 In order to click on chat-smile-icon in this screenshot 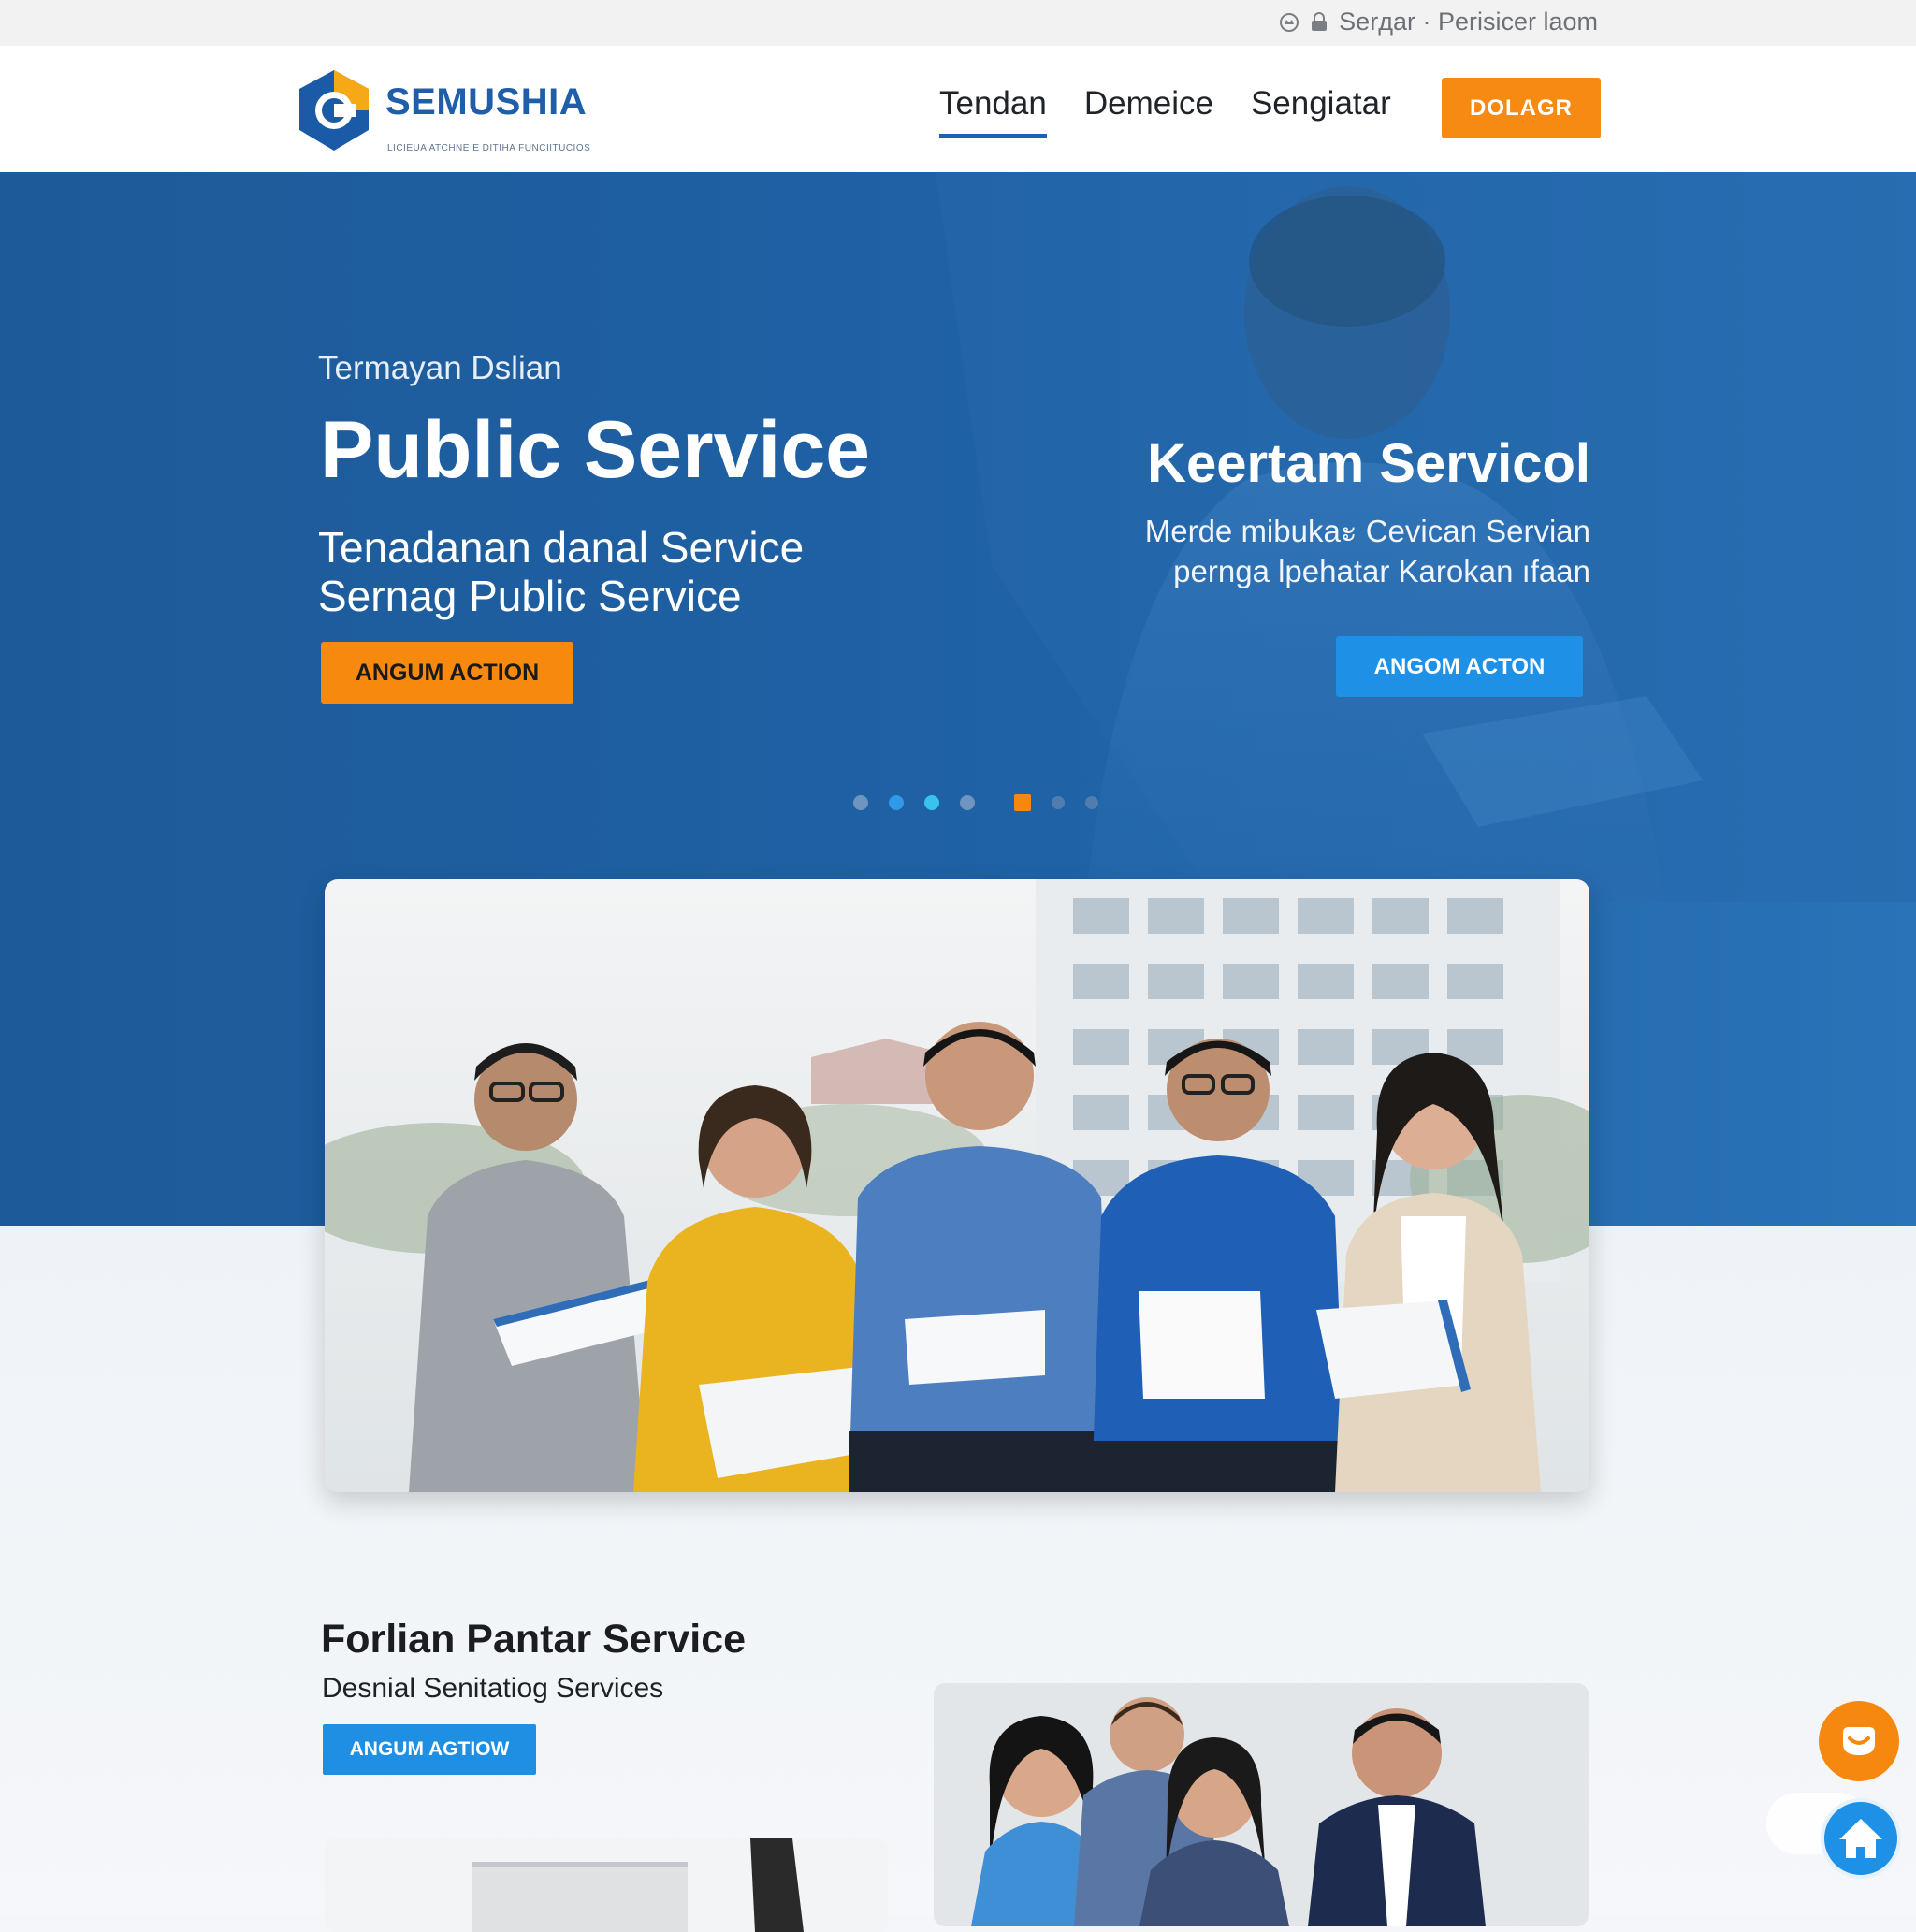, I will do `click(1859, 1741)`.